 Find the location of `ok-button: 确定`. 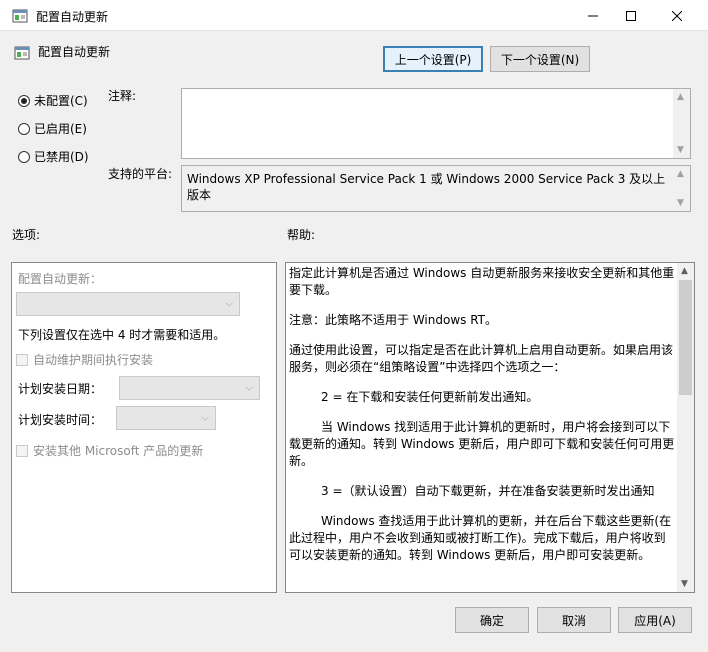

ok-button: 确定 is located at coordinates (492, 620).